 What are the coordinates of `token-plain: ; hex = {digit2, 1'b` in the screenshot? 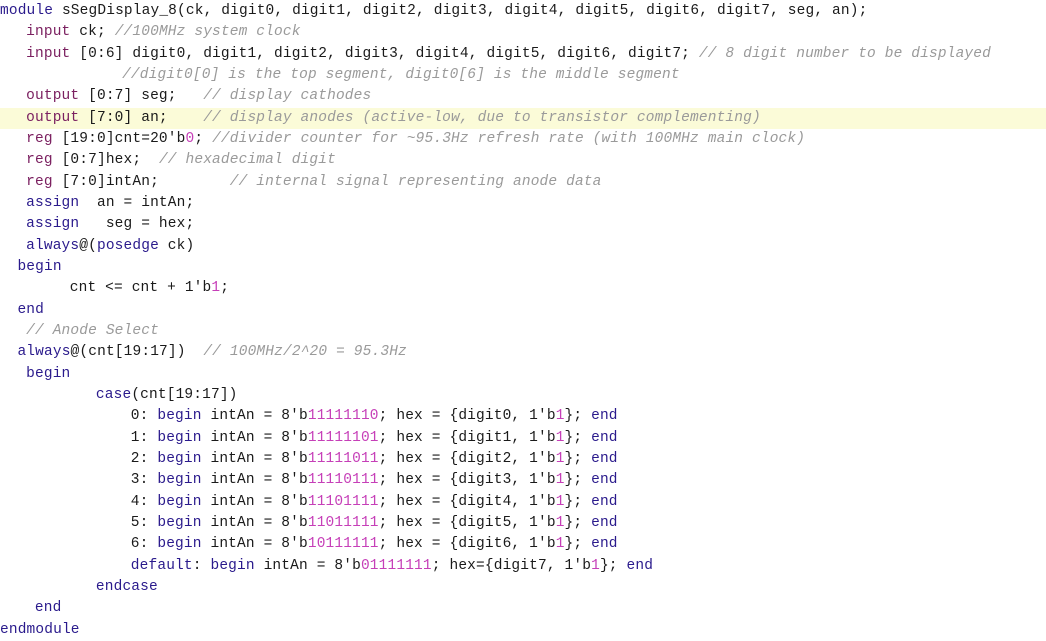 It's located at (467, 458).